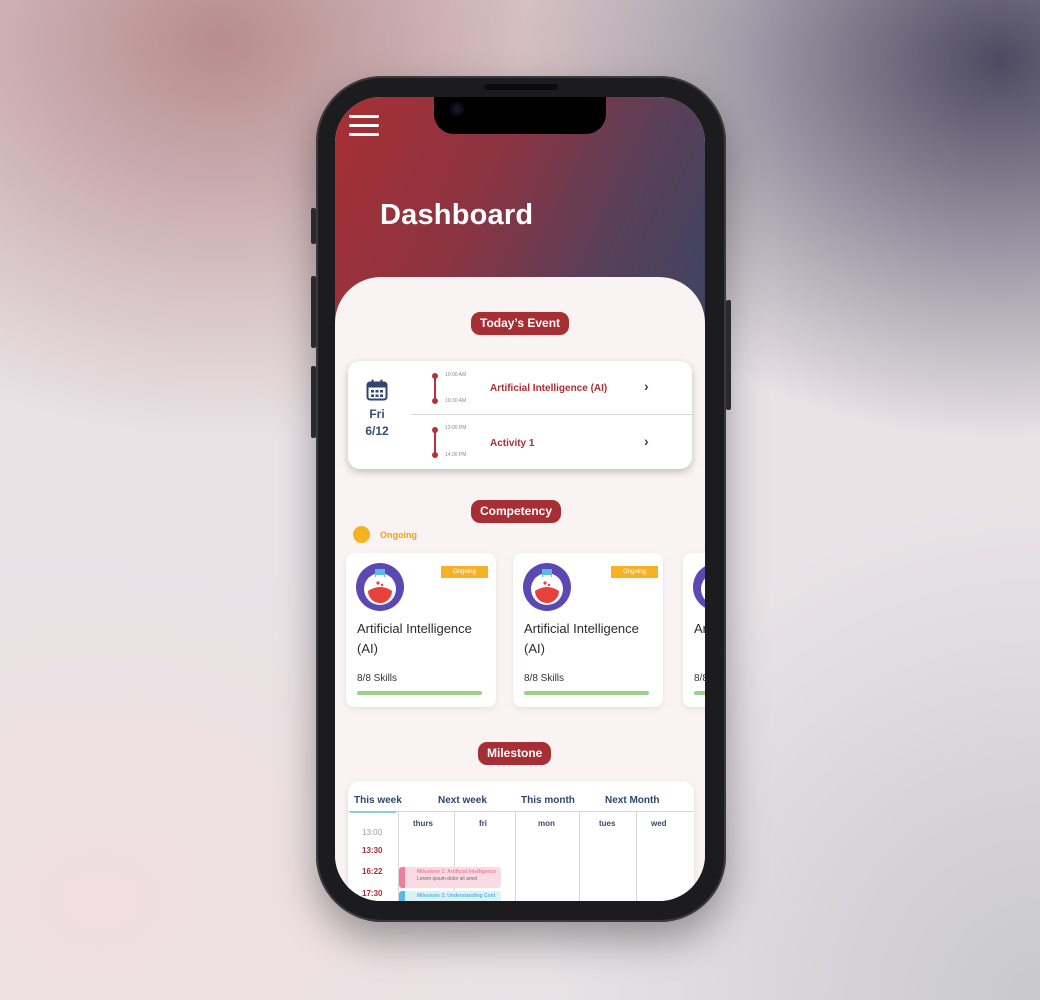  What do you see at coordinates (548, 800) in the screenshot?
I see `tab-this-month: This month` at bounding box center [548, 800].